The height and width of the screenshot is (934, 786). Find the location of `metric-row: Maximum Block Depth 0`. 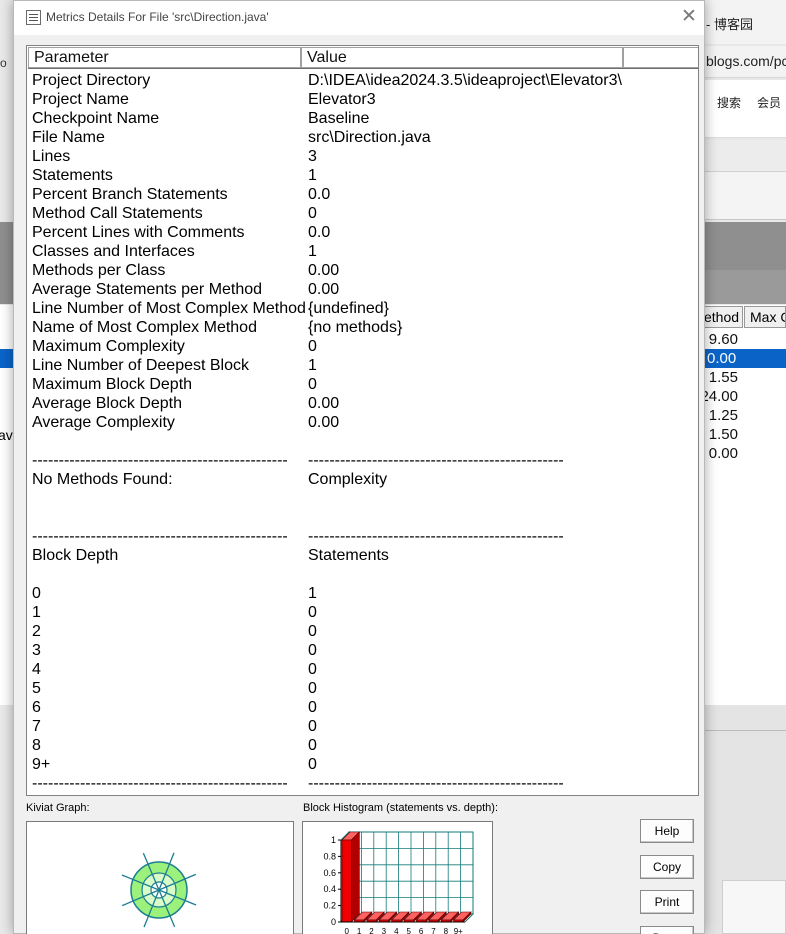

metric-row: Maximum Block Depth 0 is located at coordinates (362, 384).